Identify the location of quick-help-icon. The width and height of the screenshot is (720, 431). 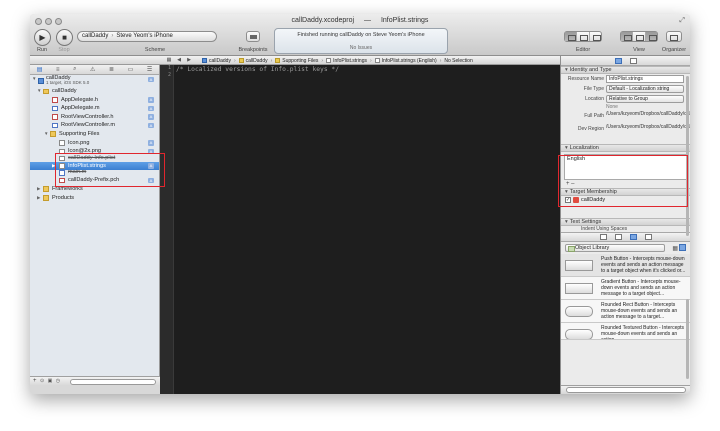
(633, 60).